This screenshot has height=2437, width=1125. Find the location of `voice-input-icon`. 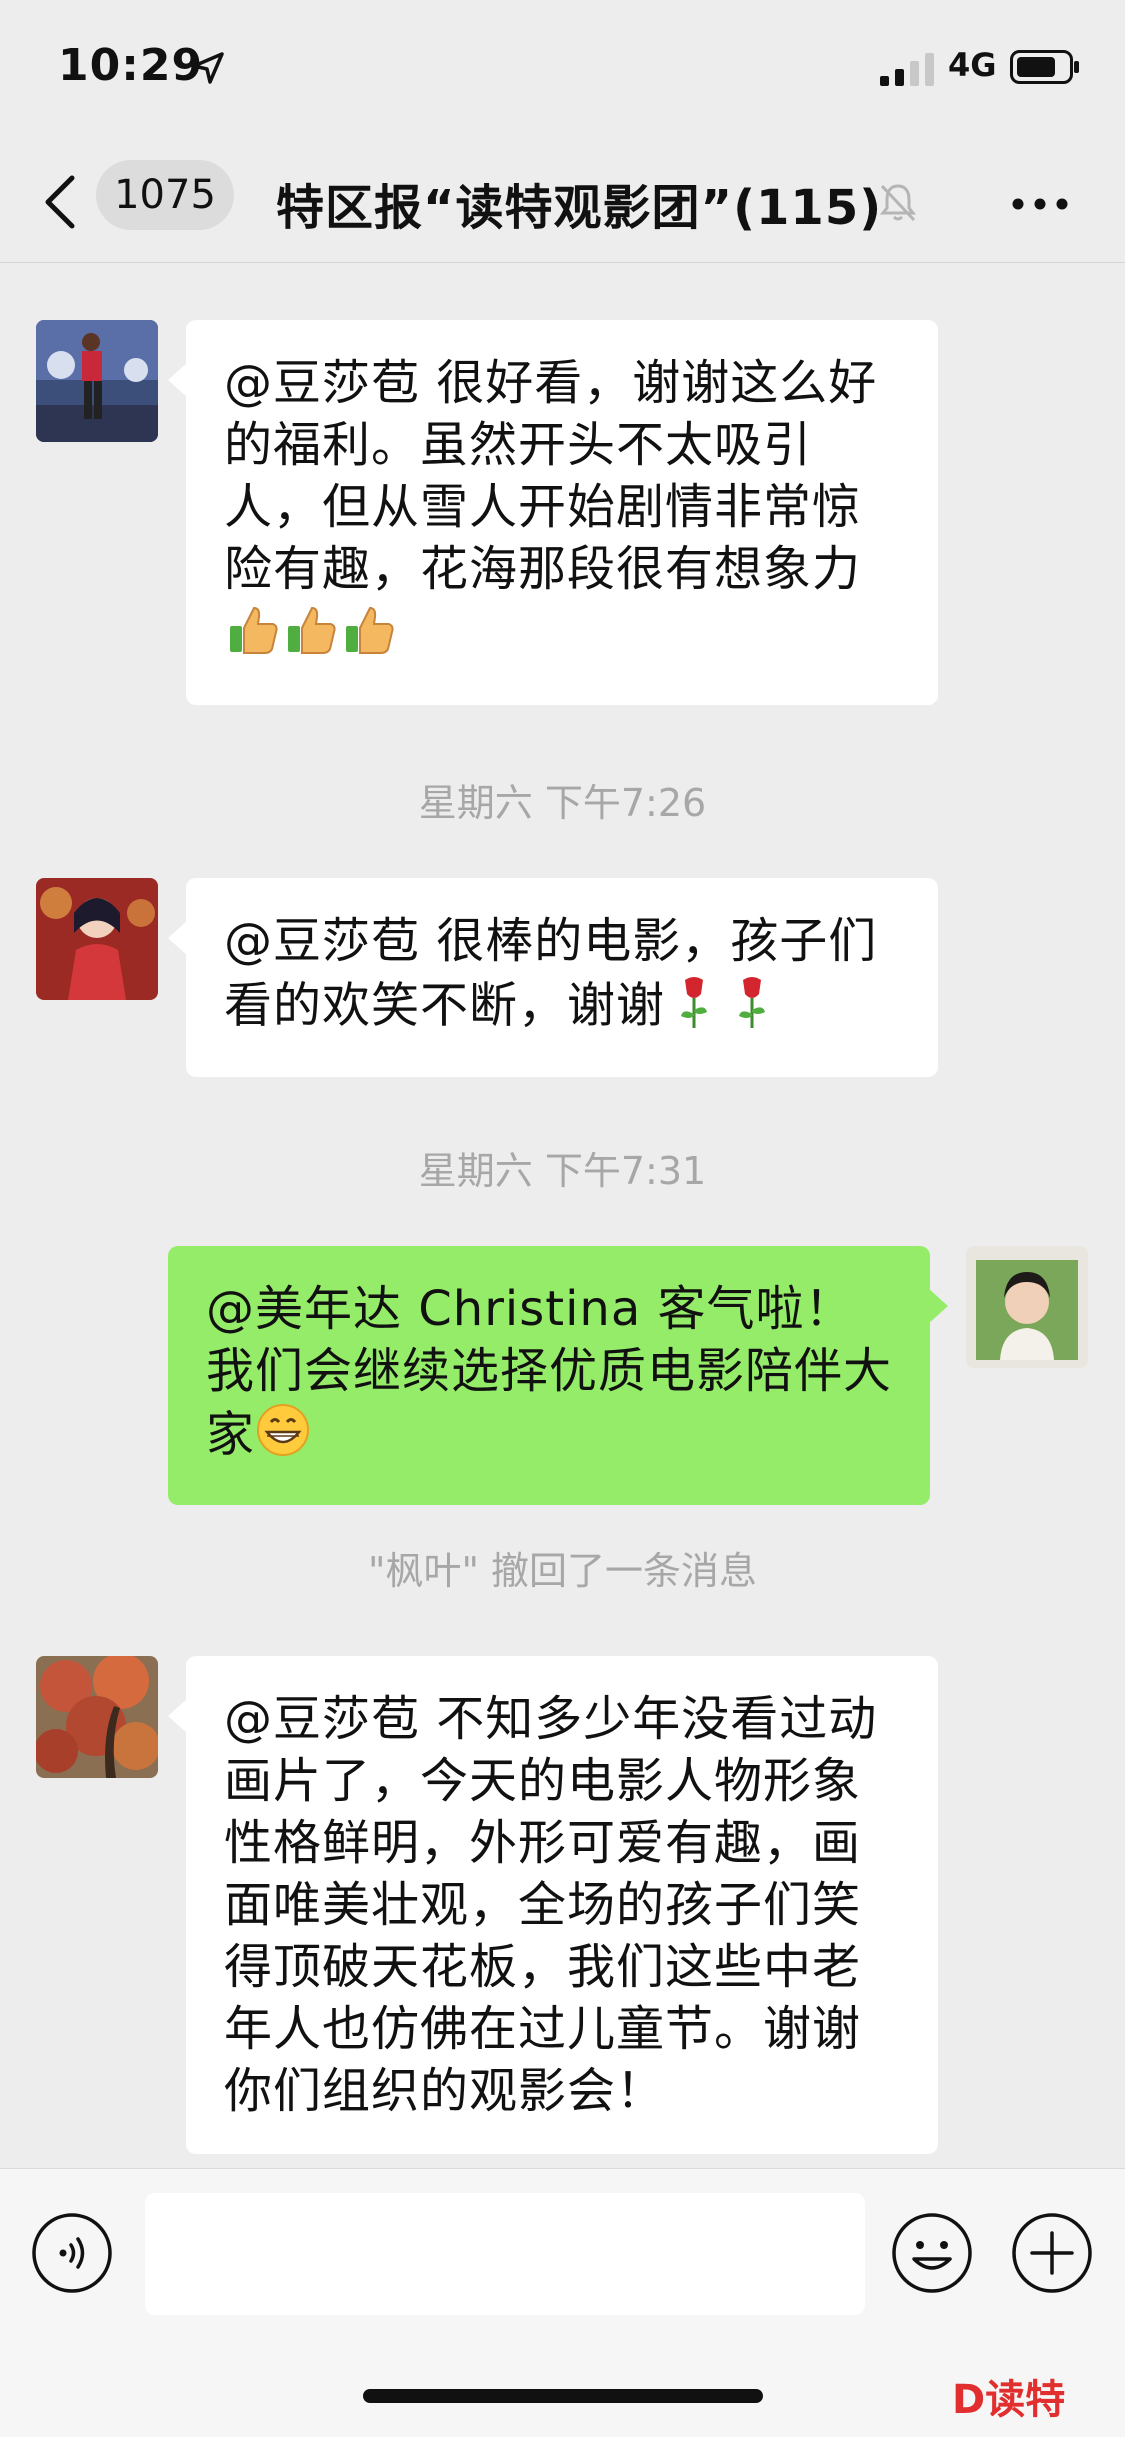

voice-input-icon is located at coordinates (72, 2253).